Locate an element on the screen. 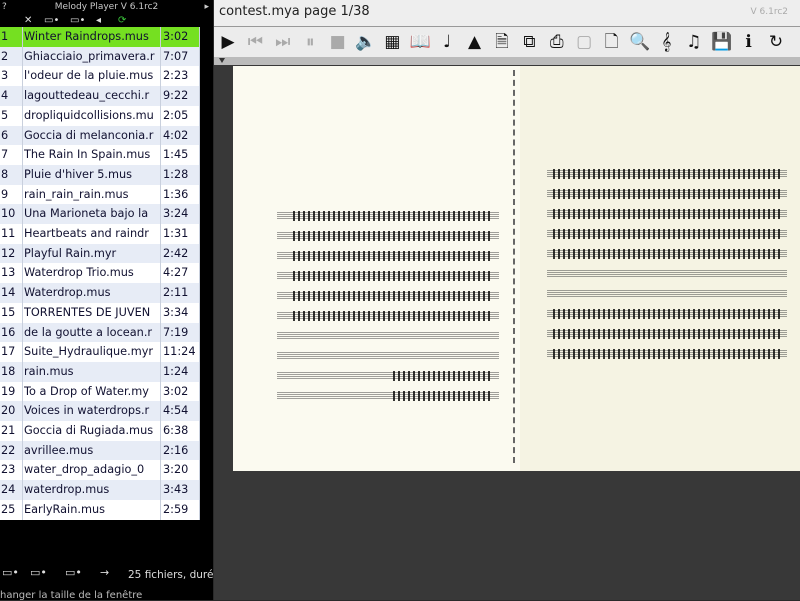 The height and width of the screenshot is (601, 800). playlist-row: 6 Goccia di melanconia.r 4:02 is located at coordinates (100, 135).